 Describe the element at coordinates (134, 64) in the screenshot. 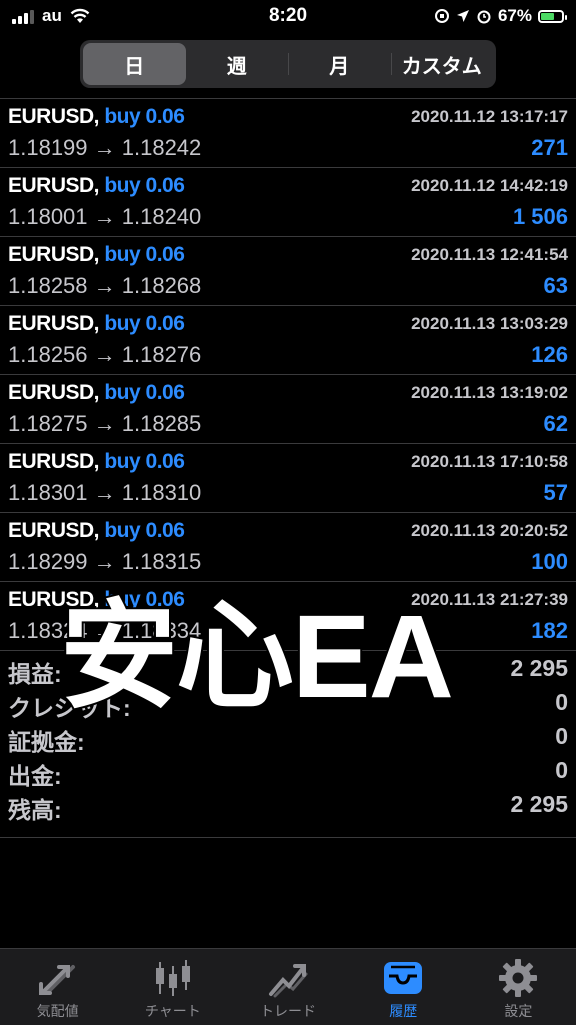

I see `tab-day: 日` at that location.